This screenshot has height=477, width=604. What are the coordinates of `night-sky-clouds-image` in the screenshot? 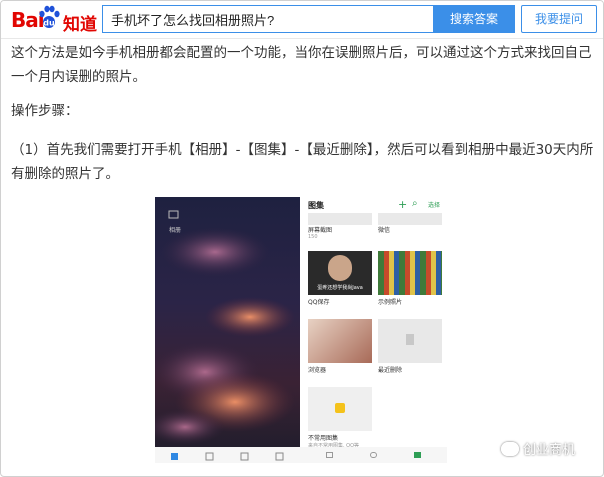 It's located at (227, 336).